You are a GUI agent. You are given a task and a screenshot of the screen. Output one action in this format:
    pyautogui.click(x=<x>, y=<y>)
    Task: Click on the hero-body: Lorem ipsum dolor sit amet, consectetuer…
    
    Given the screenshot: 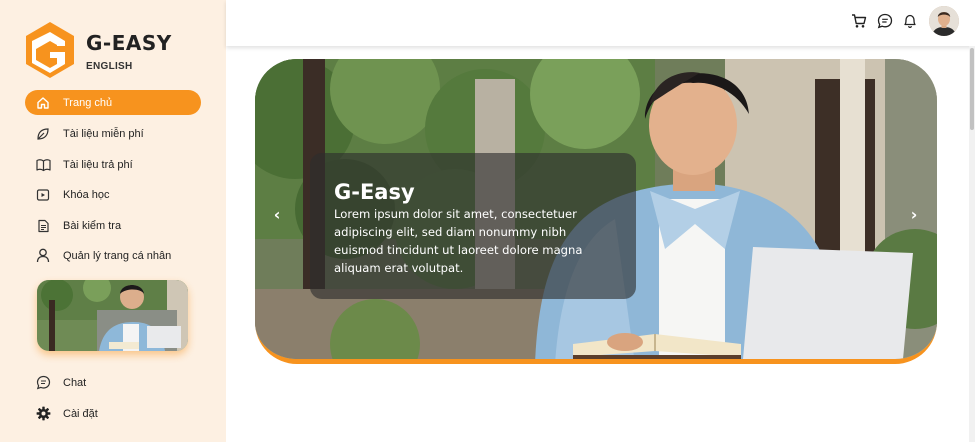 What is the action you would take?
    pyautogui.click(x=458, y=241)
    